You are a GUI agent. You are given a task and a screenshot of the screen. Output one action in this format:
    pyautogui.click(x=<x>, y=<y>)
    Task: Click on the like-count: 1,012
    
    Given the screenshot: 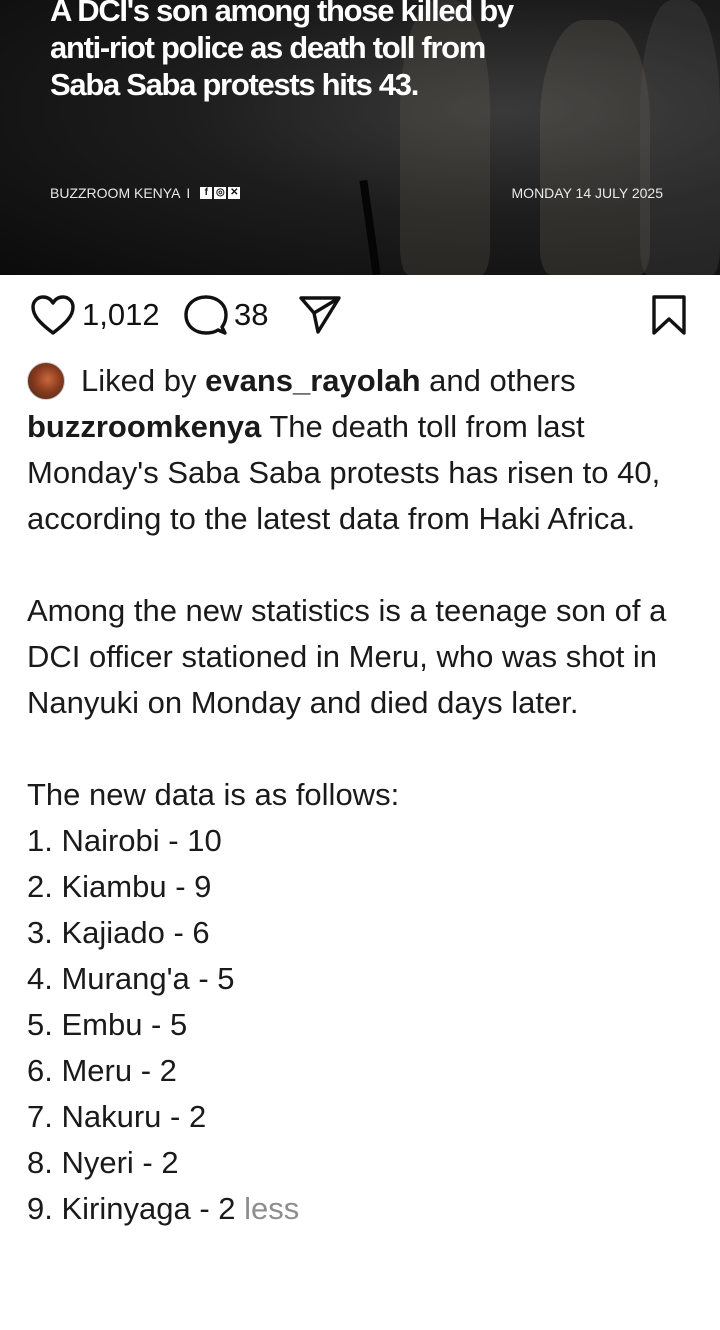 What is the action you would take?
    pyautogui.click(x=121, y=315)
    